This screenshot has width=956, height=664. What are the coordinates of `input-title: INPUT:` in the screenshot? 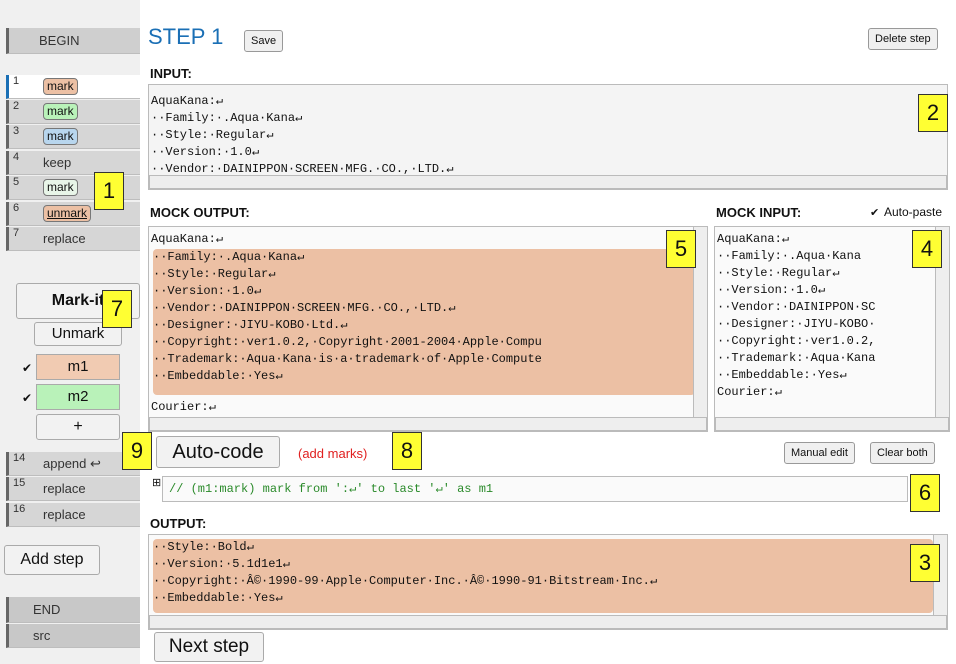 It's located at (171, 73).